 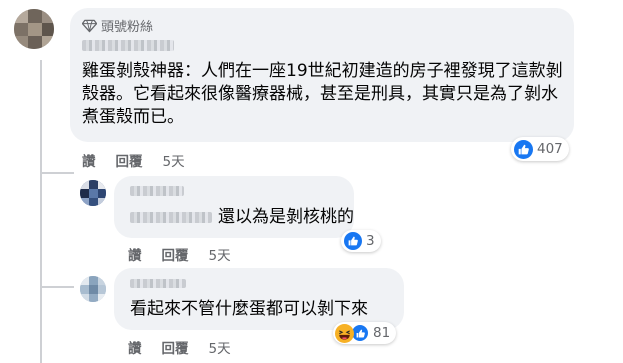 What do you see at coordinates (127, 27) in the screenshot?
I see `badge-label: 頭號粉絲` at bounding box center [127, 27].